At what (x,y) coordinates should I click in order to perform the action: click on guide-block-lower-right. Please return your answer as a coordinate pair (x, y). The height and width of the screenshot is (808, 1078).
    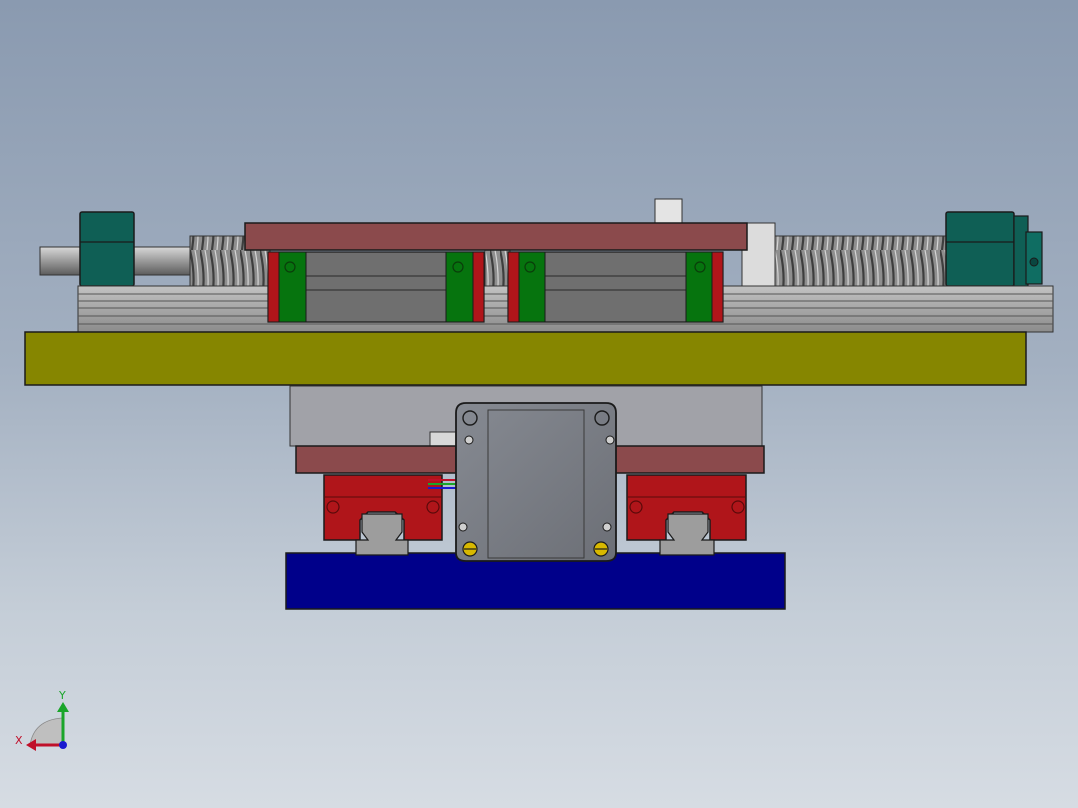
    Looking at the image, I should click on (686, 515).